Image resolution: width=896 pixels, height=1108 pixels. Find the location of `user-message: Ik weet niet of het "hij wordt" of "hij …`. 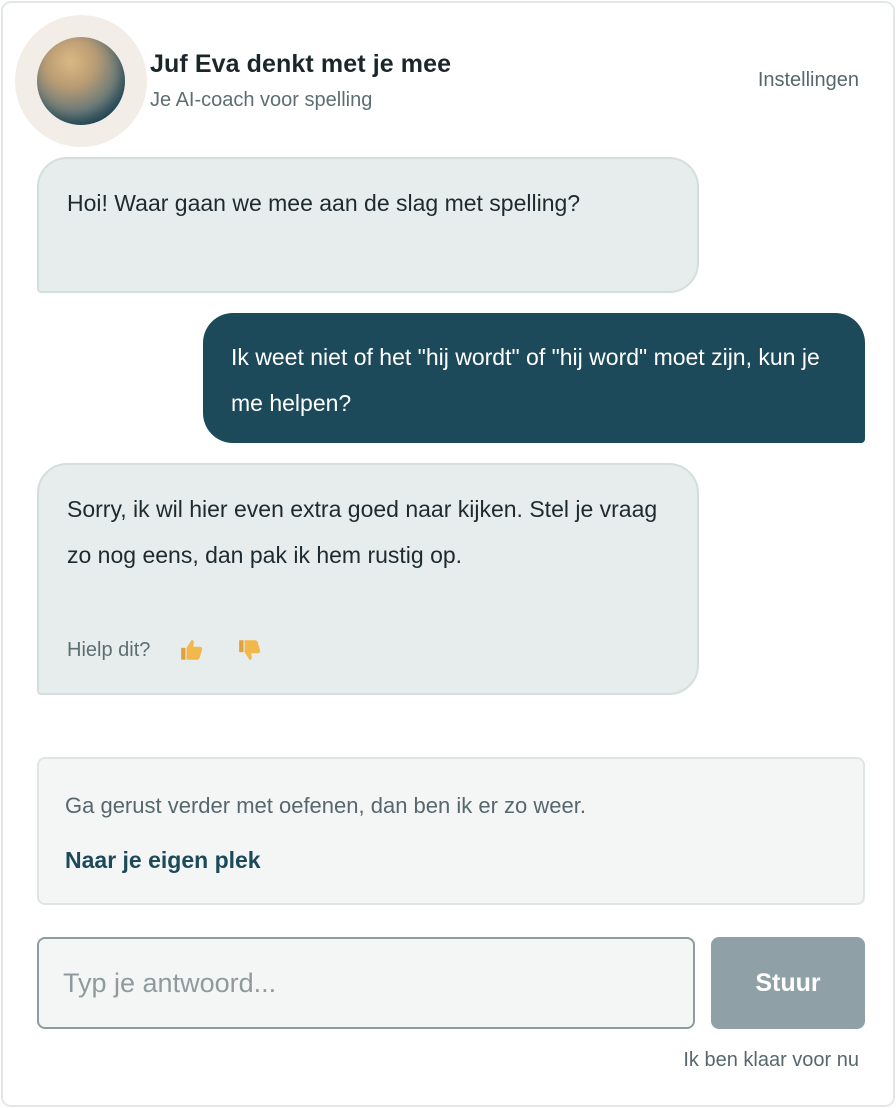

user-message: Ik weet niet of het "hij wordt" of "hij … is located at coordinates (534, 378).